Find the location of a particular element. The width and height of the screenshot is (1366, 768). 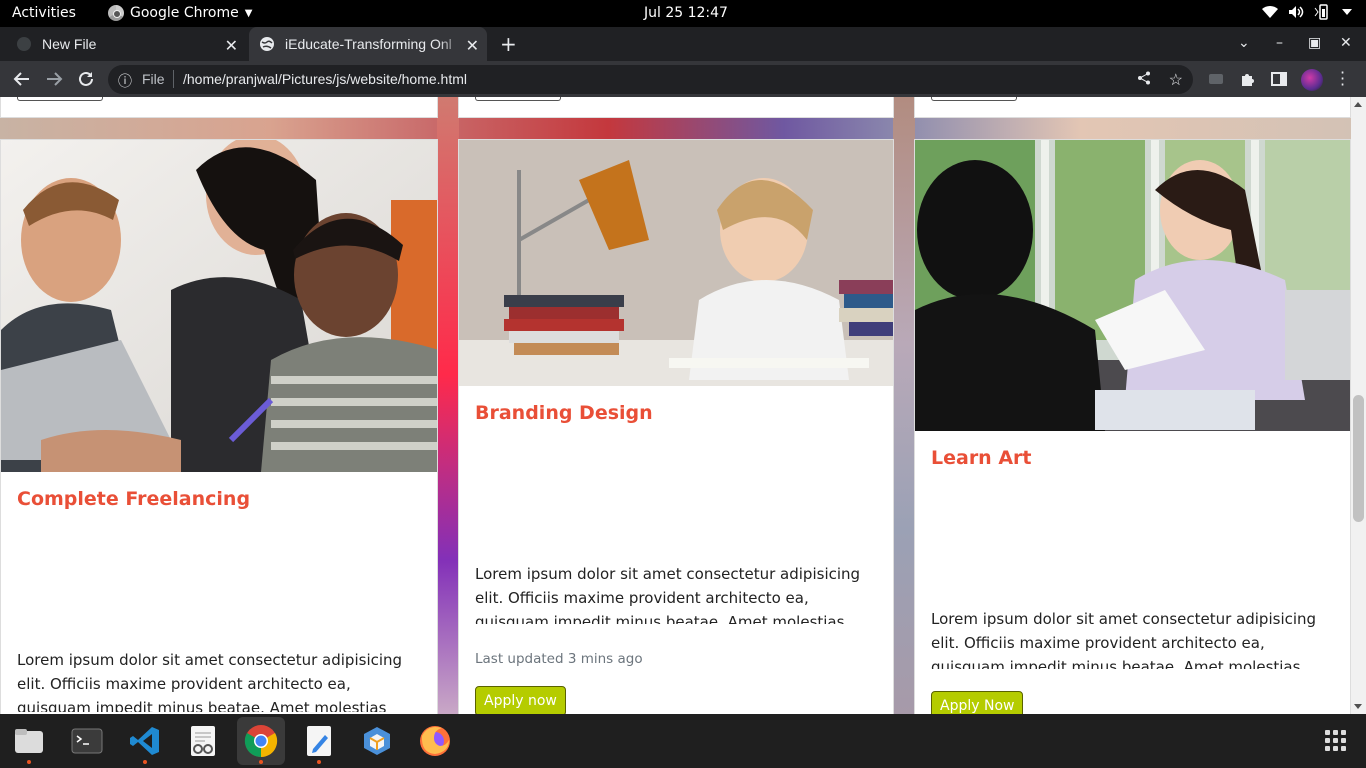

omnibox-divider is located at coordinates (173, 79).